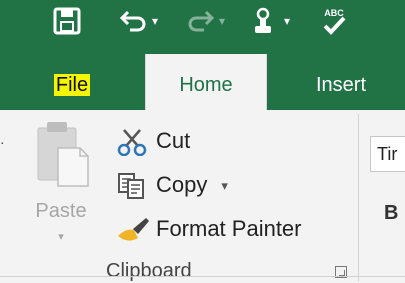  What do you see at coordinates (334, 24) in the screenshot?
I see `spelling-icon: ABC` at bounding box center [334, 24].